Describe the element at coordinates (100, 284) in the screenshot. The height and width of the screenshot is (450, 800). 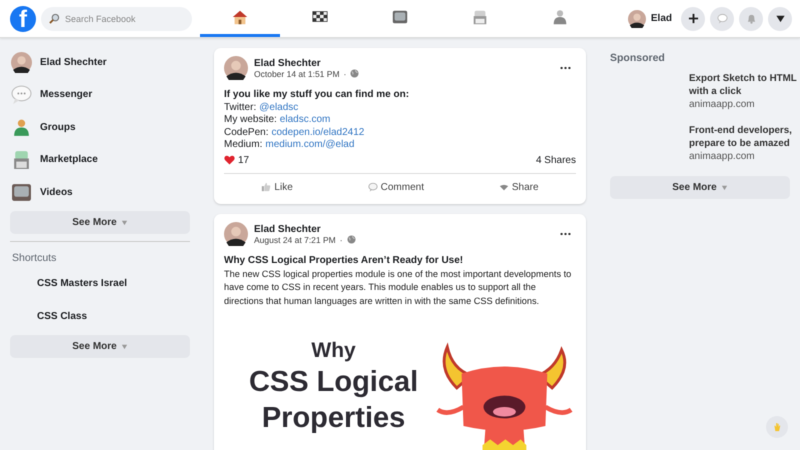
I see `shortcut-item: CSS Masters Israel` at that location.